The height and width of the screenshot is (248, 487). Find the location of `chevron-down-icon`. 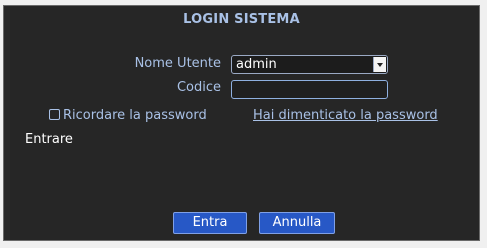

chevron-down-icon is located at coordinates (379, 64).